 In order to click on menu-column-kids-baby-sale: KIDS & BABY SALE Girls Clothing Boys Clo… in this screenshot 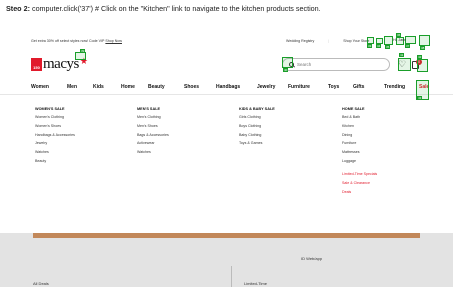, I will do `click(257, 128)`.